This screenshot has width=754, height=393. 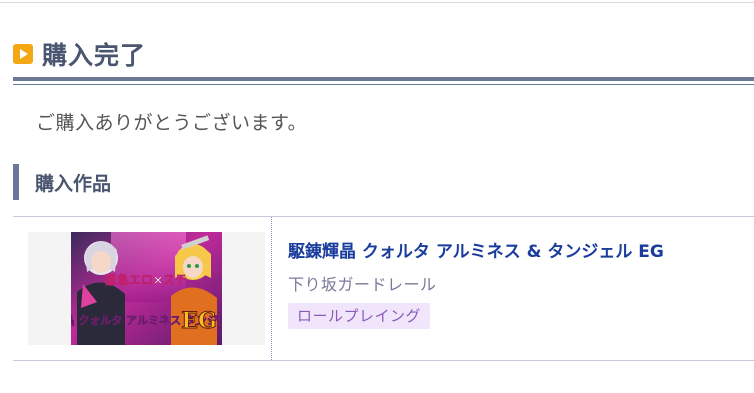 I want to click on thumbnail-art: 緊急エロ×ステ 駆錬輝晶 クォルタ アルミネス タンジェル EG EG, so click(x=146, y=288).